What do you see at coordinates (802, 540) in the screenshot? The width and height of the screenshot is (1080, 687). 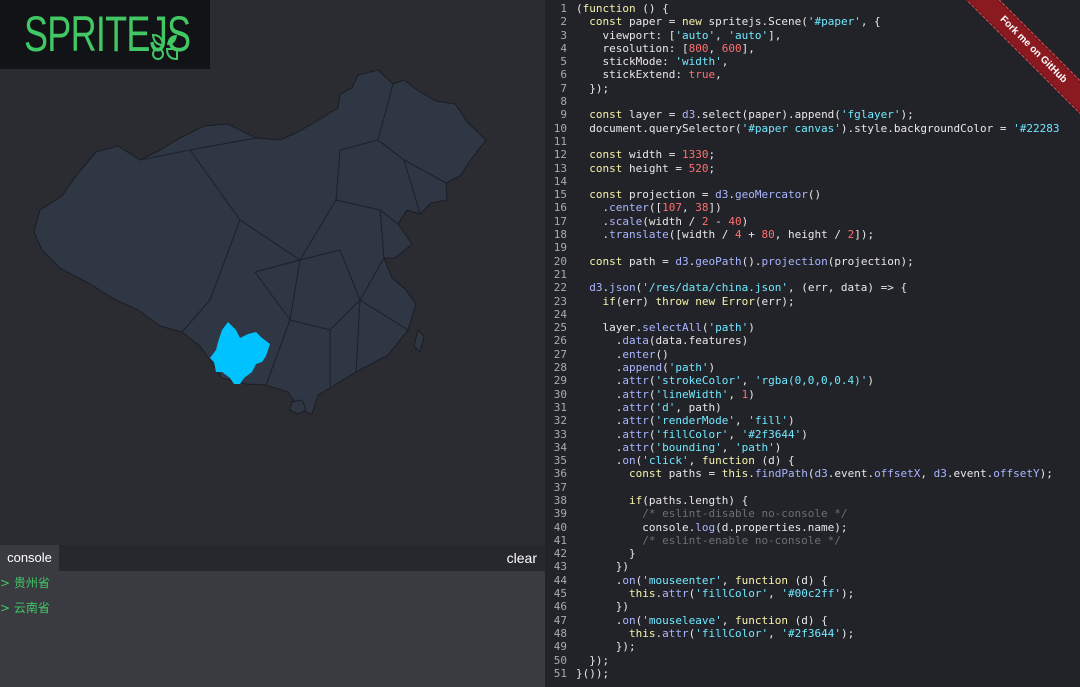 I see `code-line: 41 /* eslint-enable no-console */` at bounding box center [802, 540].